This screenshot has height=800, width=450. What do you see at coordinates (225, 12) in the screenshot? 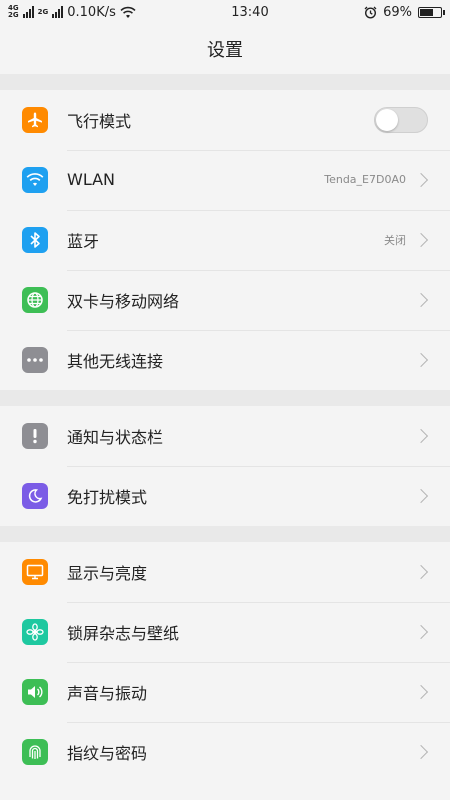
I see `status-bar: 4G 2G 2G 0.10K/s 13:40 69%` at bounding box center [225, 12].